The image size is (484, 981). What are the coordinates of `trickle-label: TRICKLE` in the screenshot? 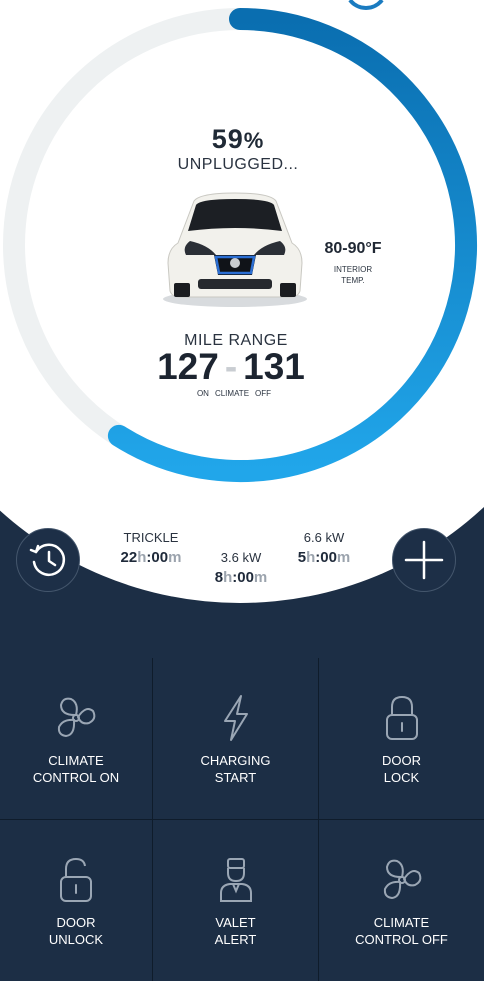 It's located at (151, 537).